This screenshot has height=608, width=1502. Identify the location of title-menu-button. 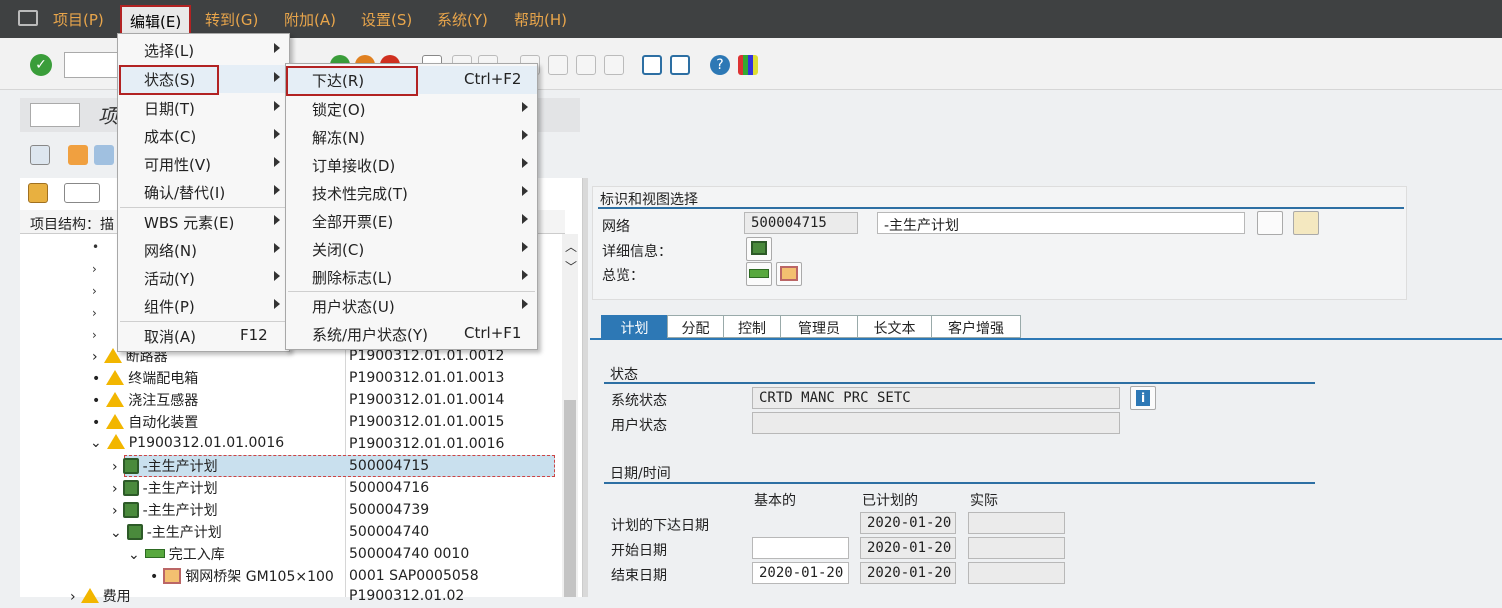
(55, 115).